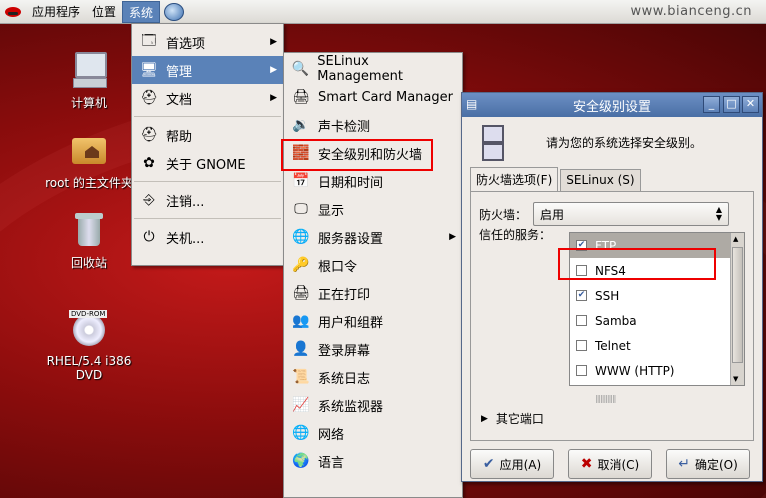  I want to click on service-row-www-http-: WWW (HTTP), so click(657, 370).